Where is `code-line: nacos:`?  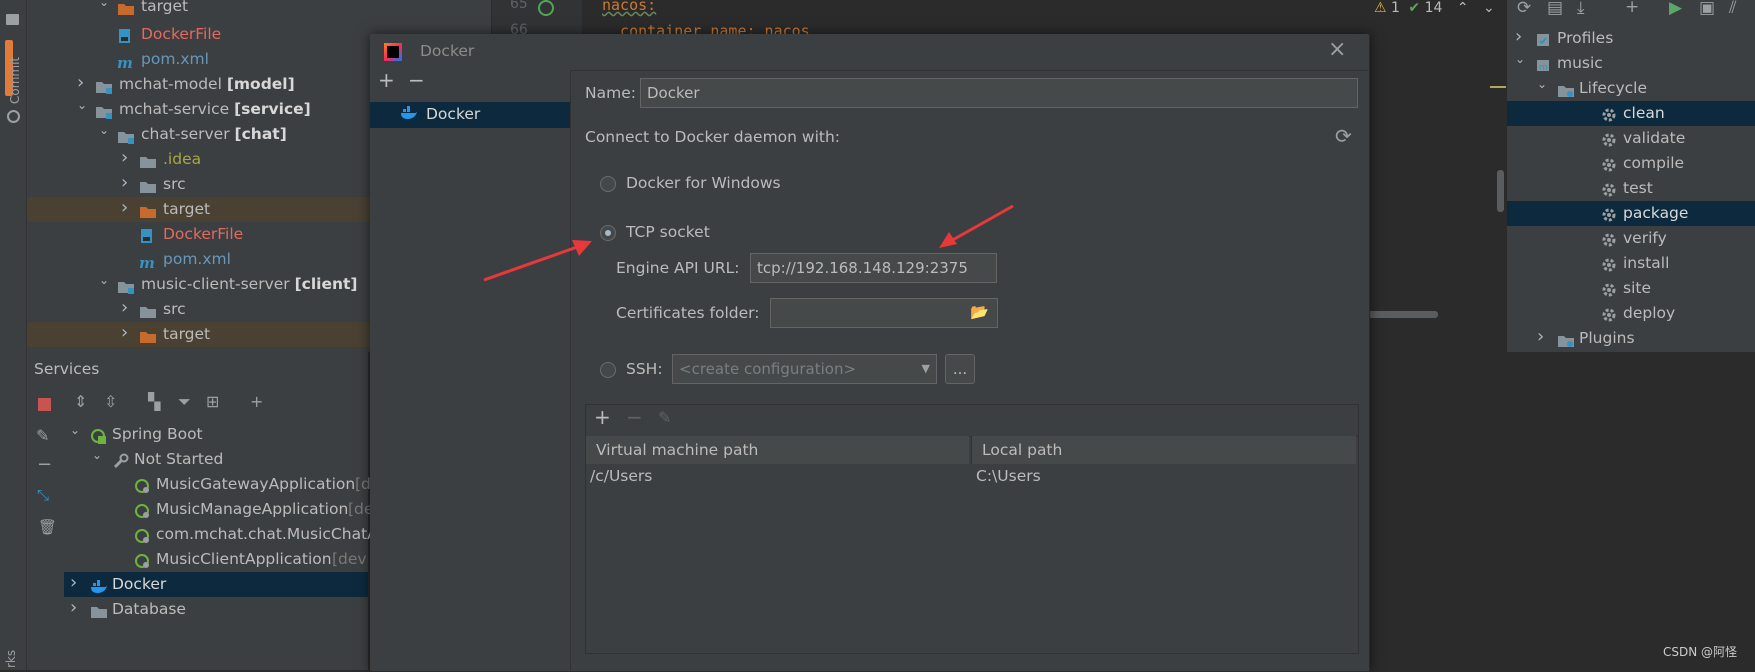 code-line: nacos: is located at coordinates (629, 7).